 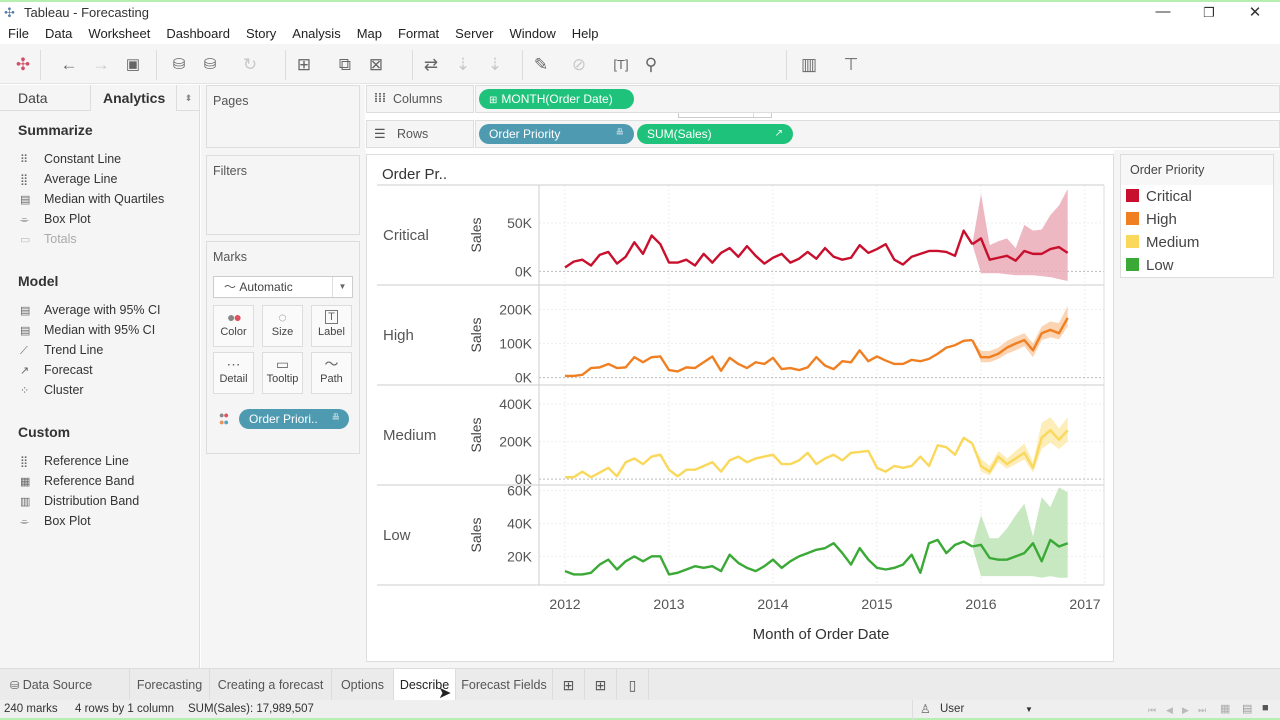 What do you see at coordinates (74, 461) in the screenshot?
I see `analytics-item-reference-line: ⣿ Reference Line` at bounding box center [74, 461].